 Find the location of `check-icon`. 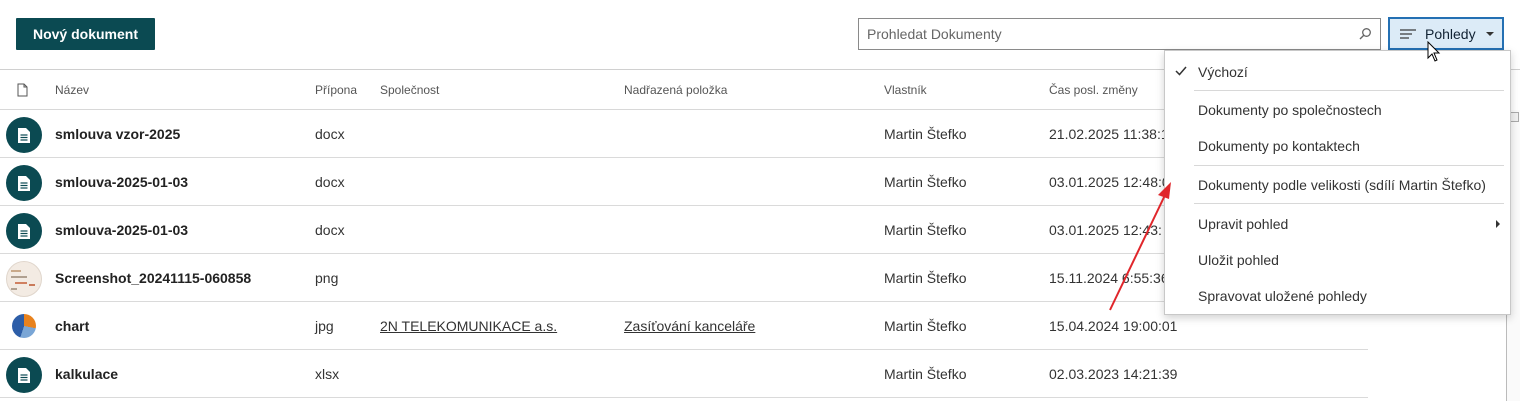

check-icon is located at coordinates (1181, 71).